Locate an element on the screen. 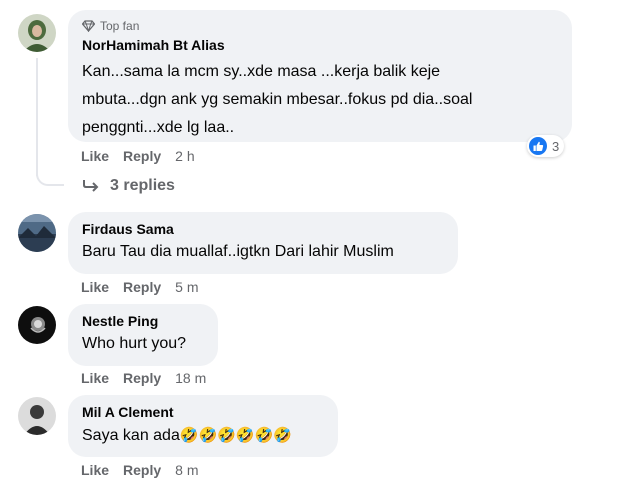 The height and width of the screenshot is (485, 623). avatar-nestle is located at coordinates (37, 325).